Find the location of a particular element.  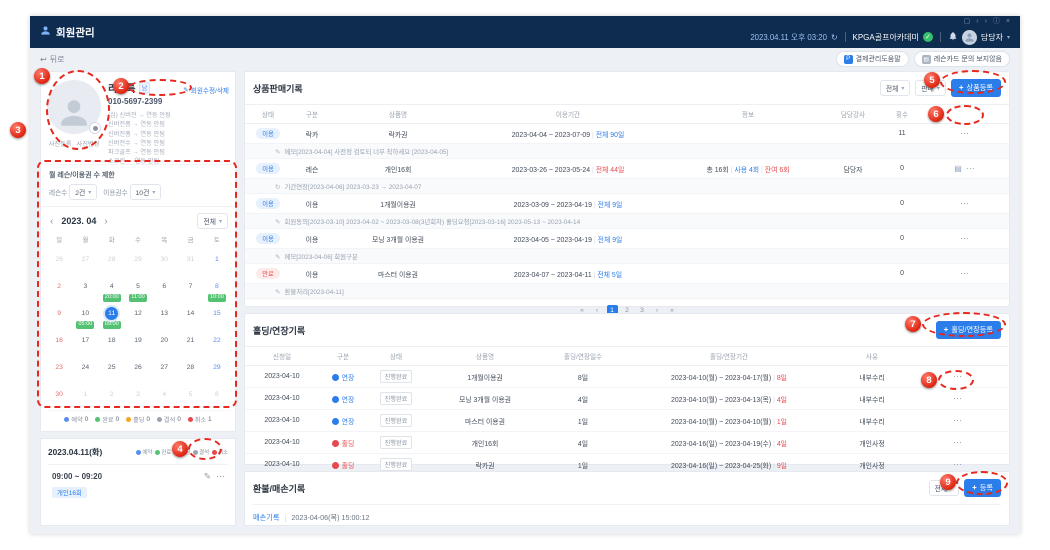

payment-help-button: P 결제관리도움말 is located at coordinates (872, 59).